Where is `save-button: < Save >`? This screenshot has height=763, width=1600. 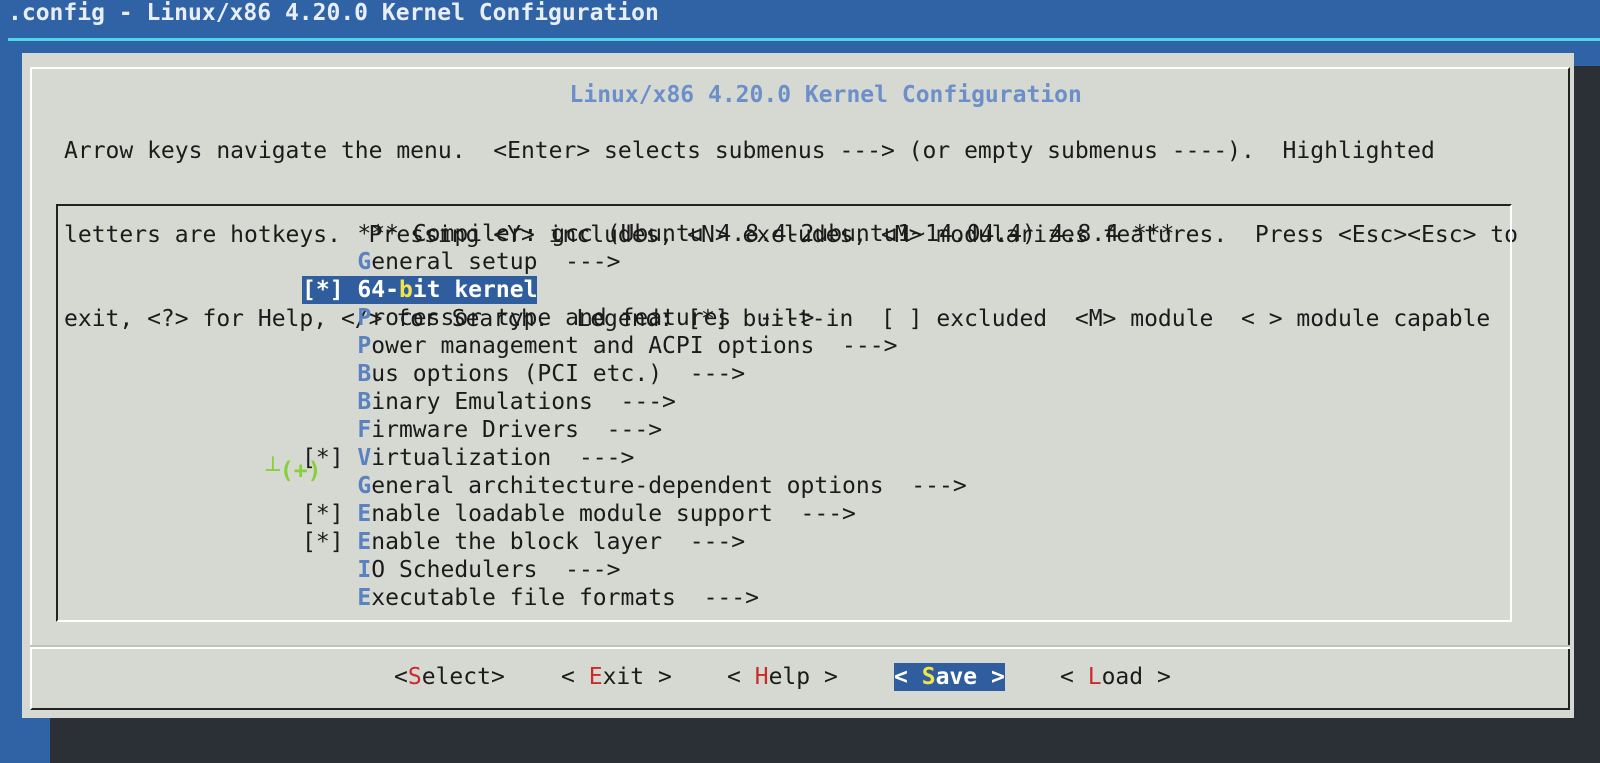
save-button: < Save > is located at coordinates (949, 677).